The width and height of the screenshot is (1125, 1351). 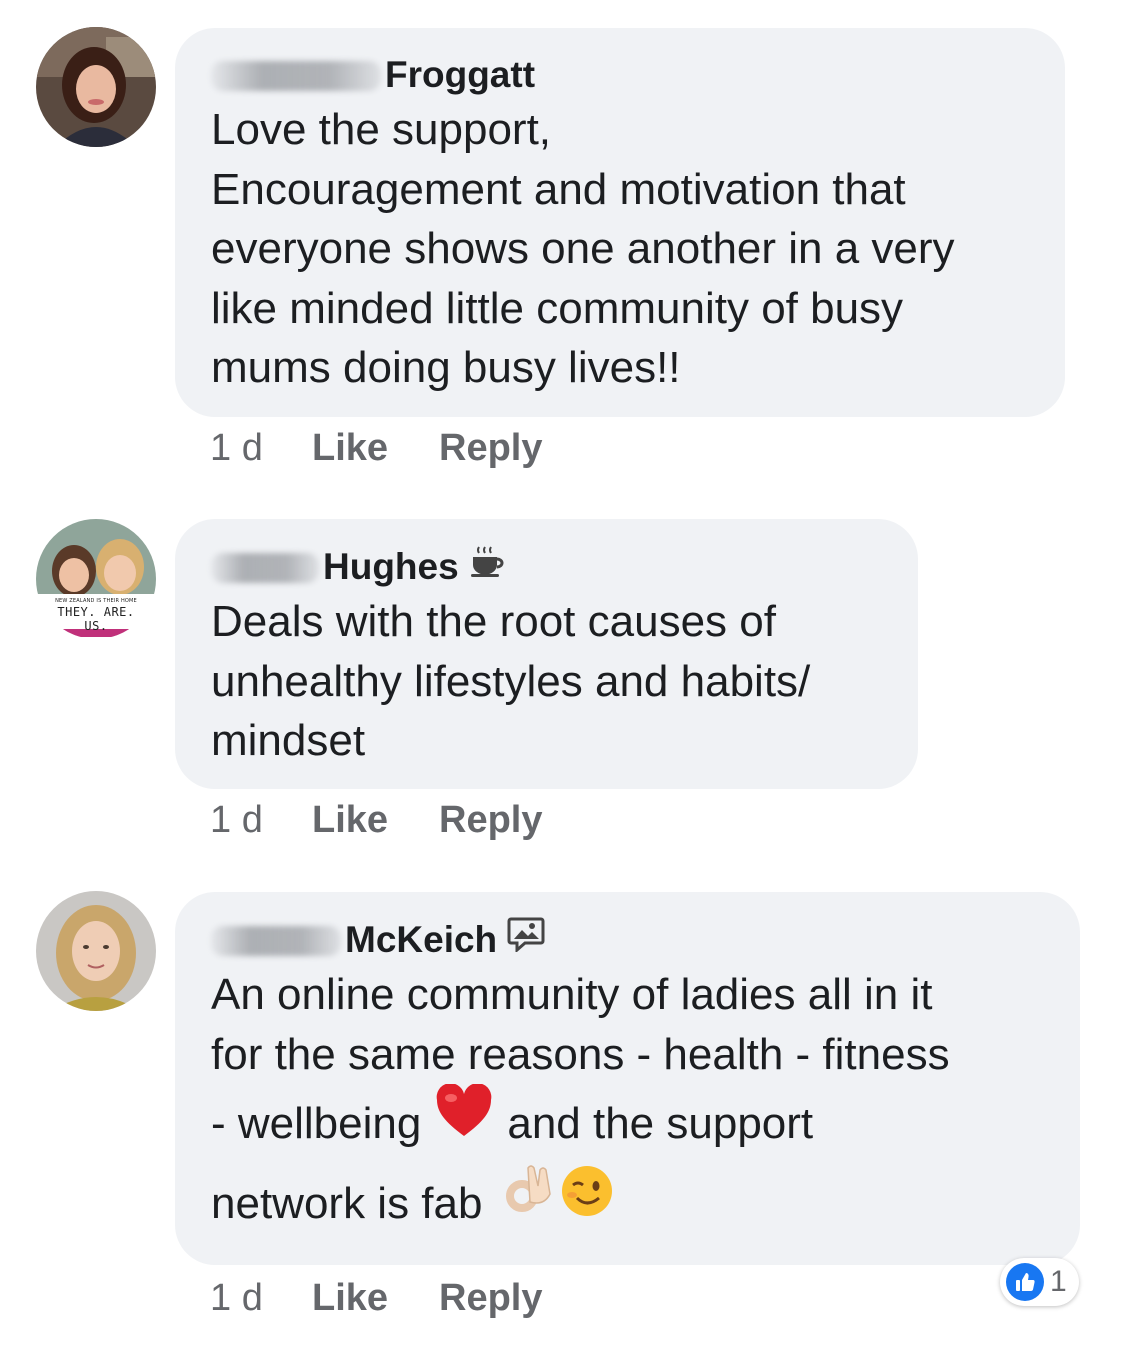 What do you see at coordinates (1058, 1281) in the screenshot?
I see `reaction-count: 1` at bounding box center [1058, 1281].